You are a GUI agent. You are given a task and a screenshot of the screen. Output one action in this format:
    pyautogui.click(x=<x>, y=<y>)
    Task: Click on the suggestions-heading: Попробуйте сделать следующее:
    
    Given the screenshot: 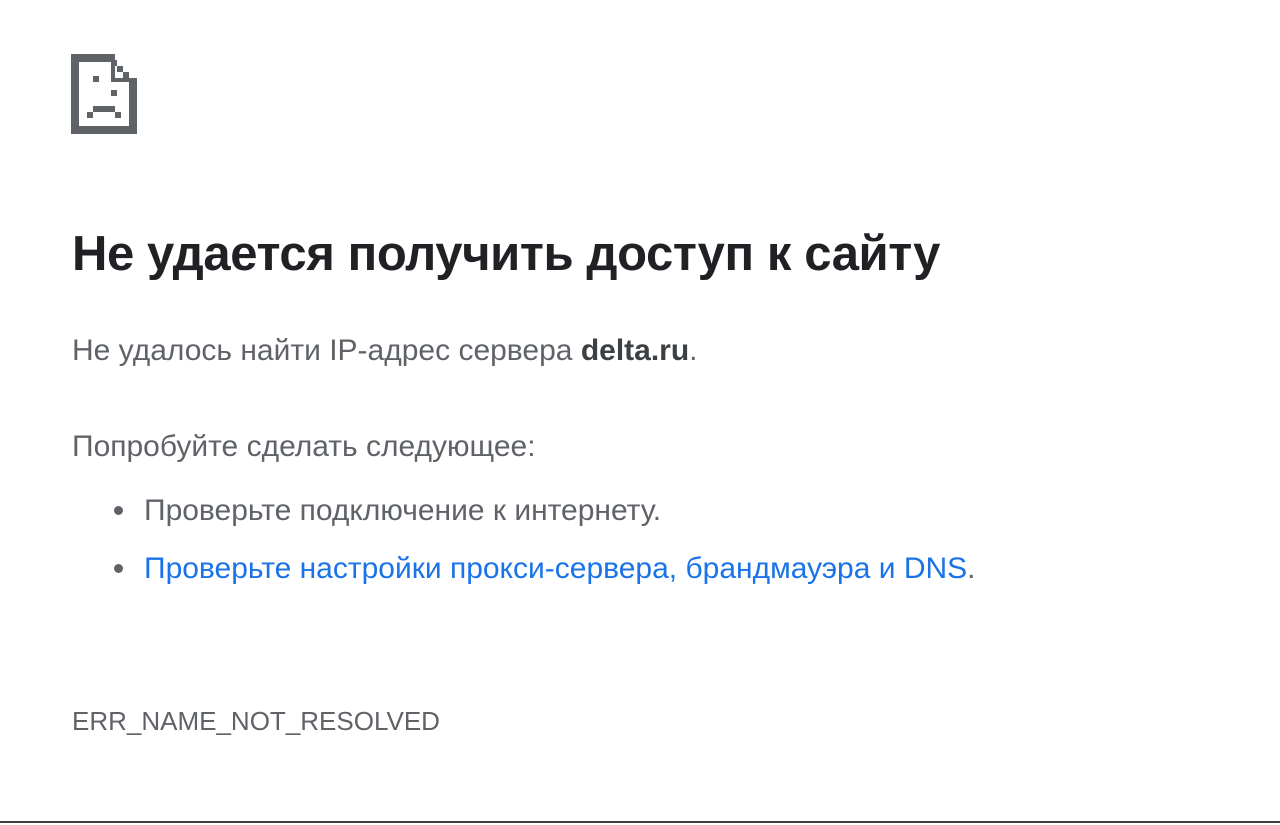 What is the action you would take?
    pyautogui.click(x=304, y=446)
    